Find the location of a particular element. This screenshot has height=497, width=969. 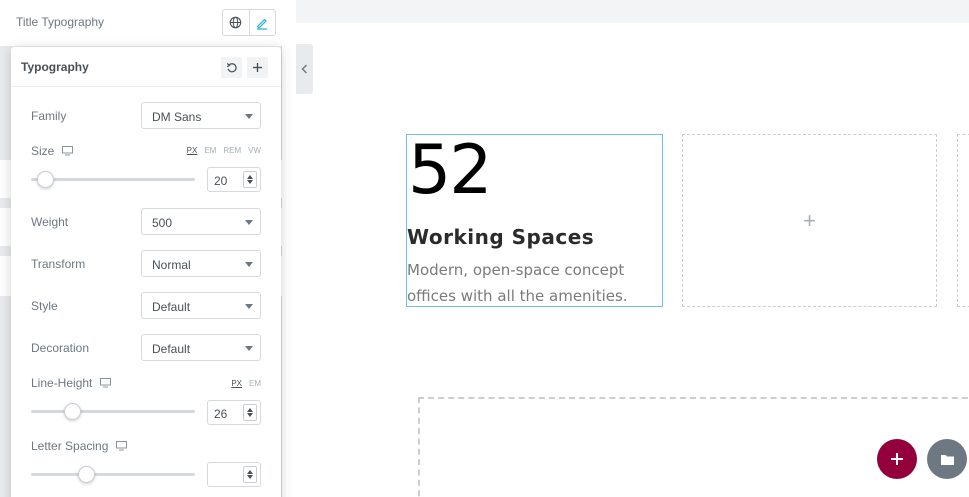

unit-rem: REM is located at coordinates (232, 150).